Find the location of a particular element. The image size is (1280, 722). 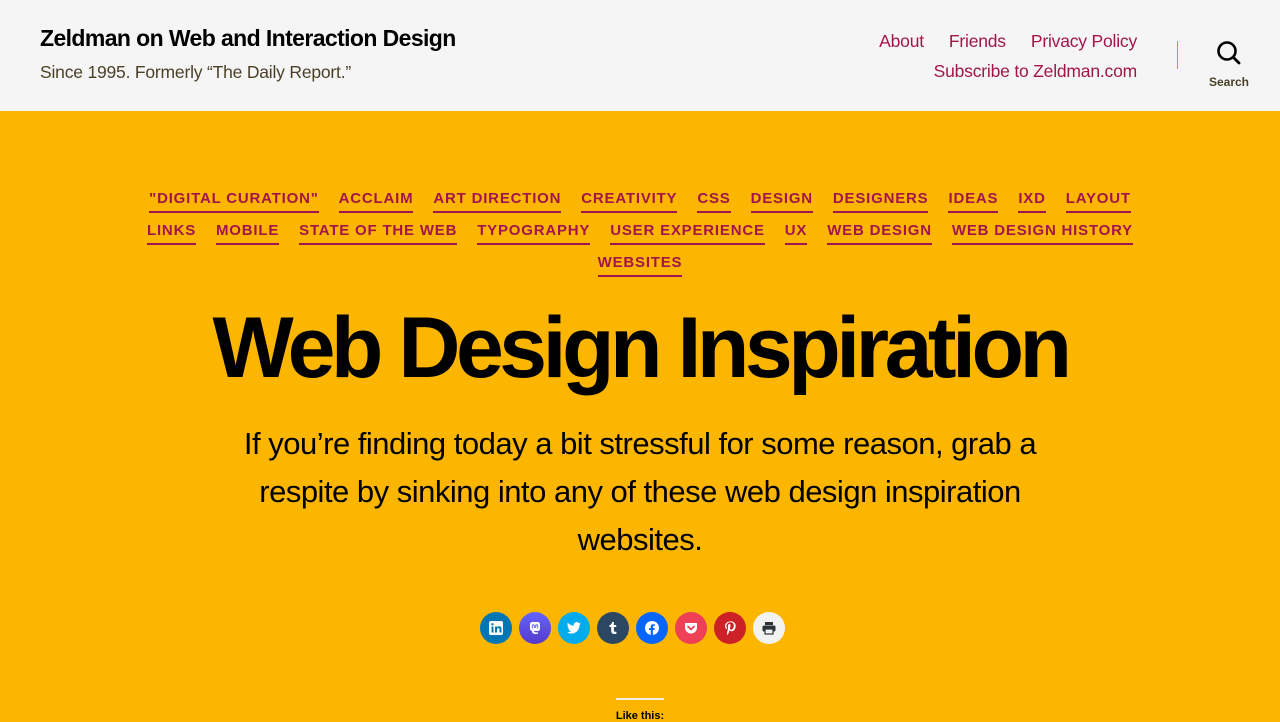

menu-item-friends: Friends is located at coordinates (977, 41).